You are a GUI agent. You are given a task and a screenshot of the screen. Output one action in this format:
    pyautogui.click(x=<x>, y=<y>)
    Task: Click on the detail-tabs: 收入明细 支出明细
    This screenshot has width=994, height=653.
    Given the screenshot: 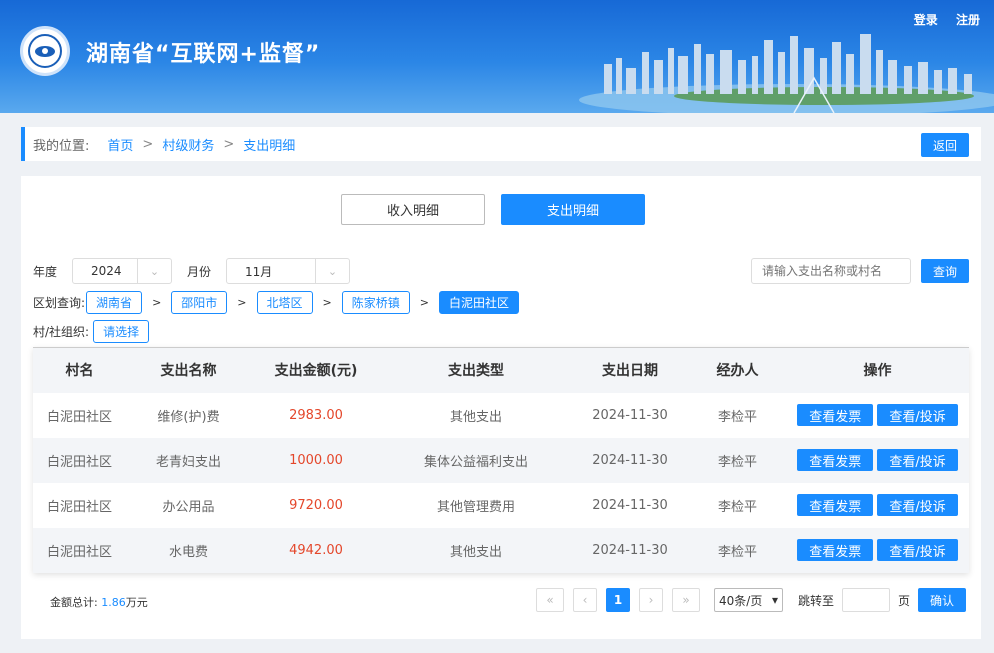 What is the action you would take?
    pyautogui.click(x=493, y=209)
    